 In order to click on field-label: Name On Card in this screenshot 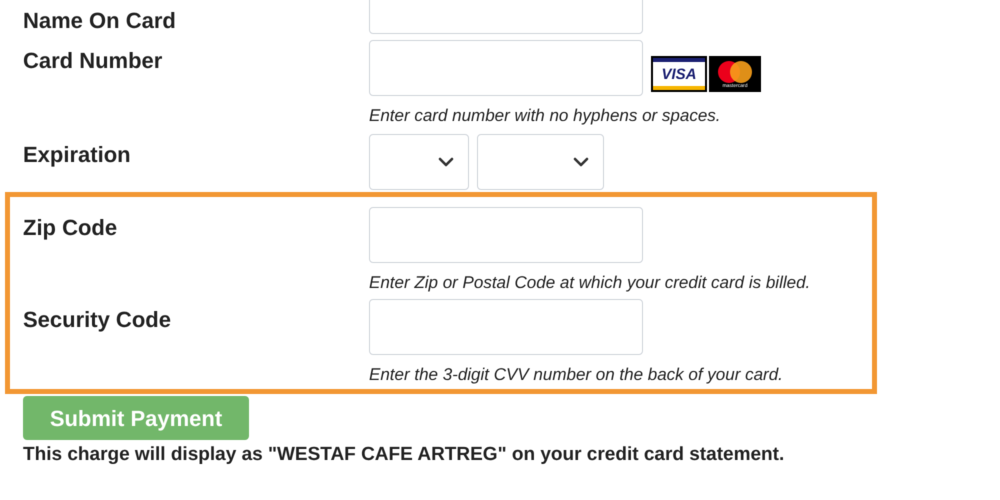, I will do `click(99, 20)`.